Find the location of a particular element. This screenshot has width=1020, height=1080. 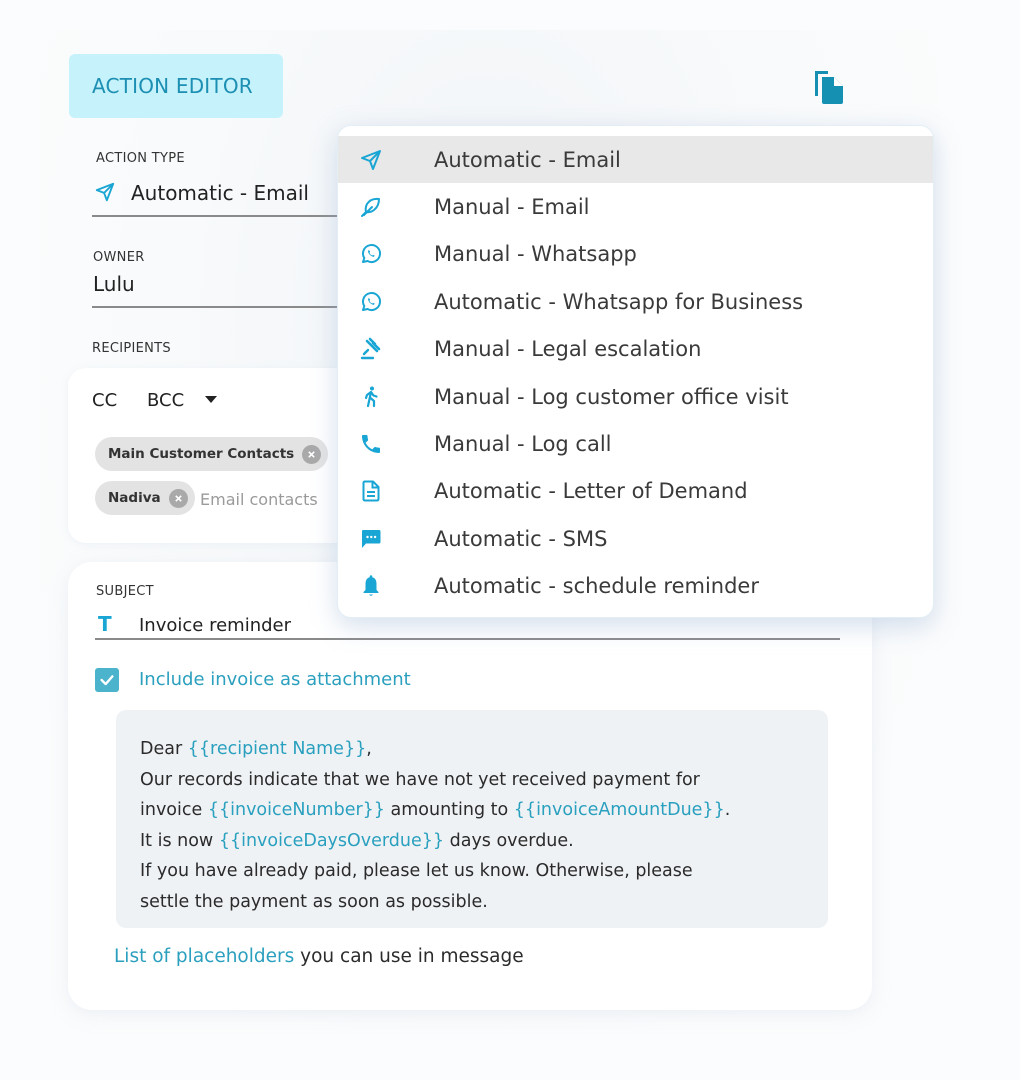

recipient-chip: Nadiva is located at coordinates (145, 498).